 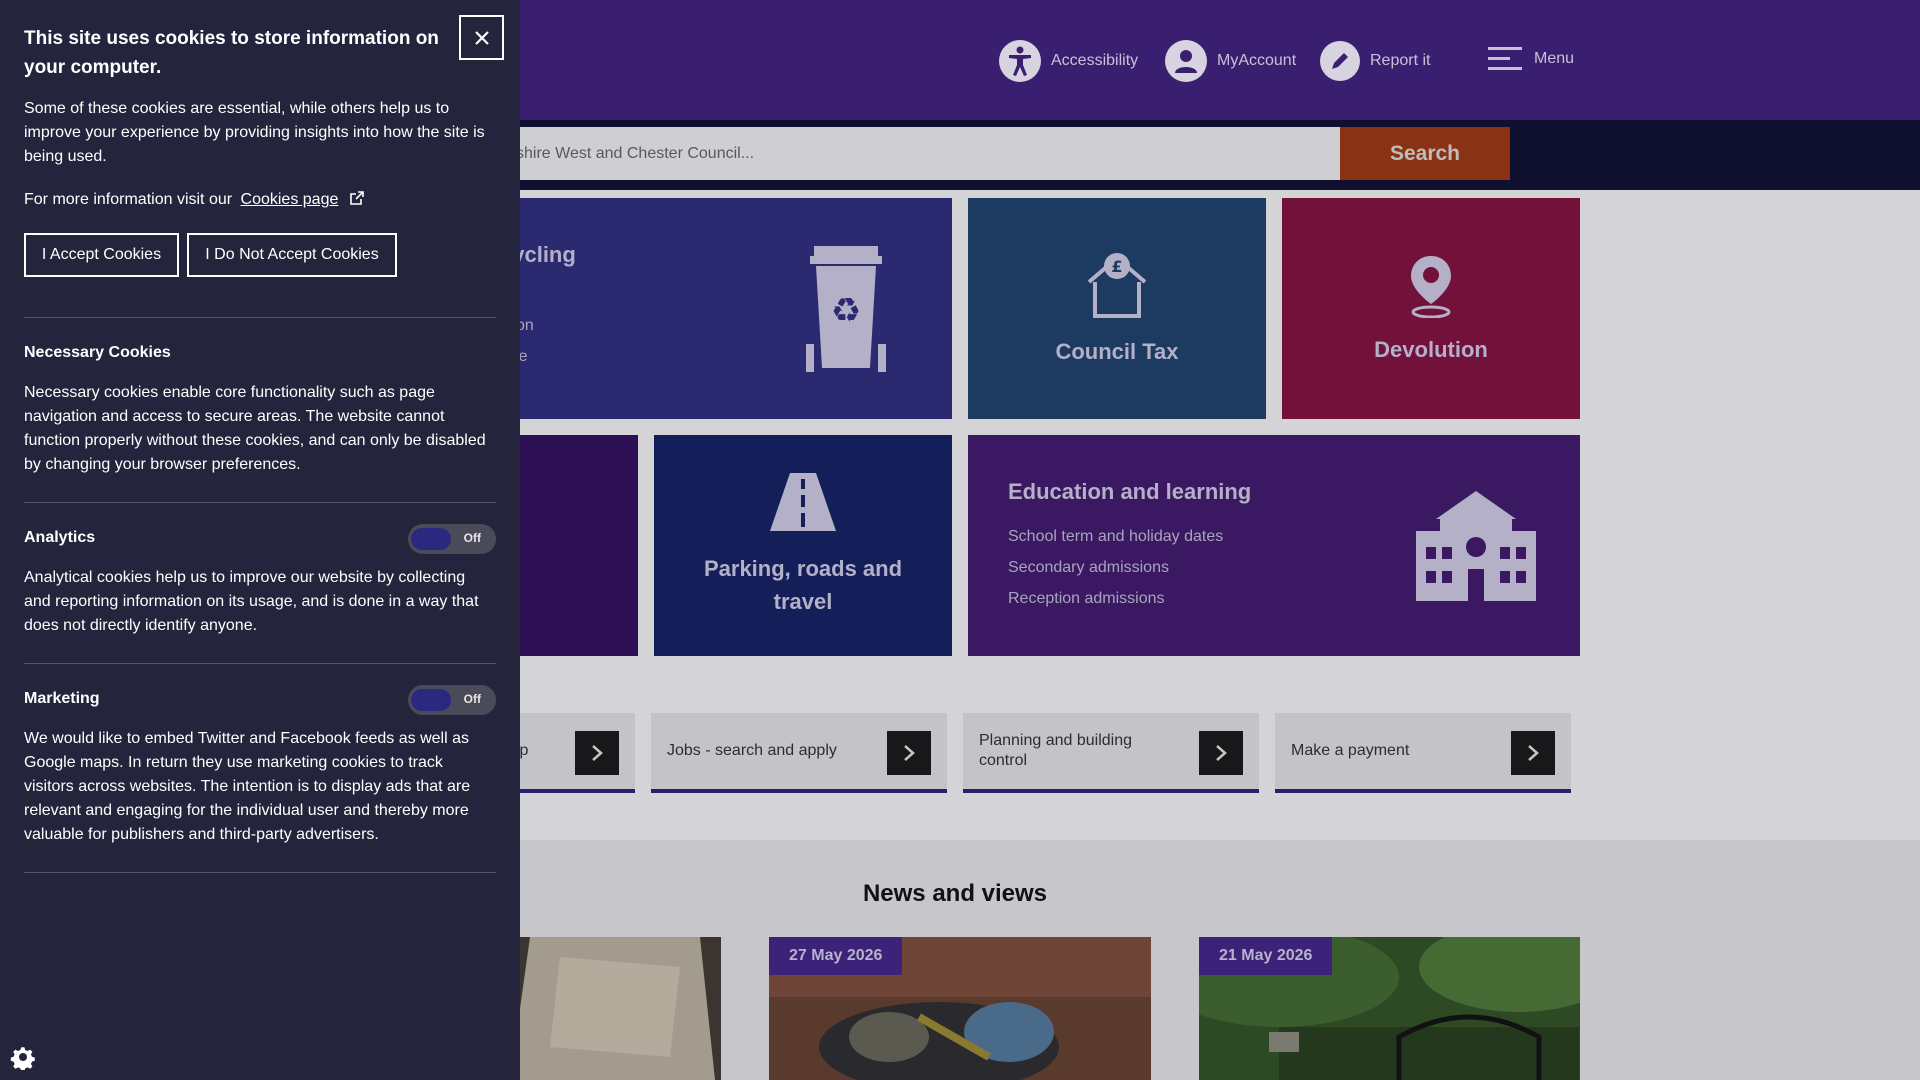 I want to click on quick-link: Make a payment, so click(x=1423, y=753).